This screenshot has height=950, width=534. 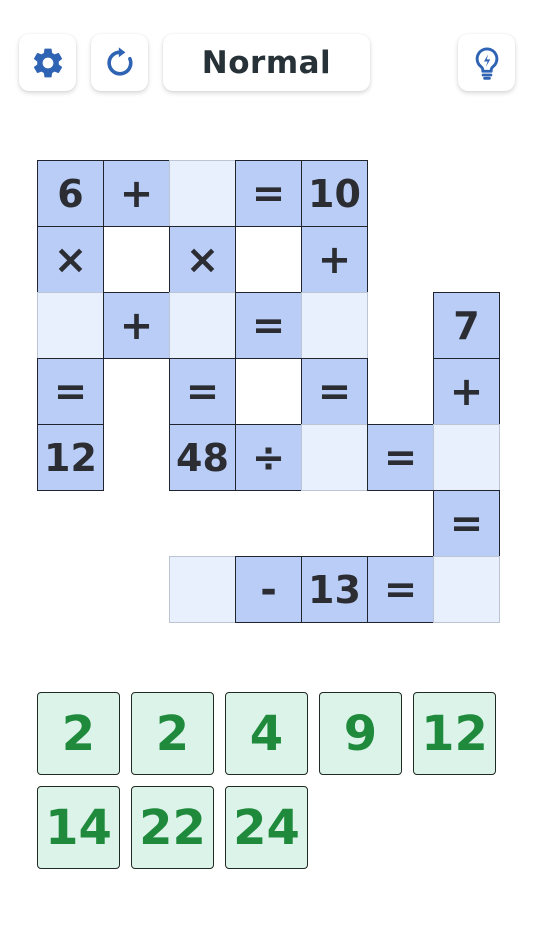 What do you see at coordinates (172, 827) in the screenshot?
I see `number-tile: 22` at bounding box center [172, 827].